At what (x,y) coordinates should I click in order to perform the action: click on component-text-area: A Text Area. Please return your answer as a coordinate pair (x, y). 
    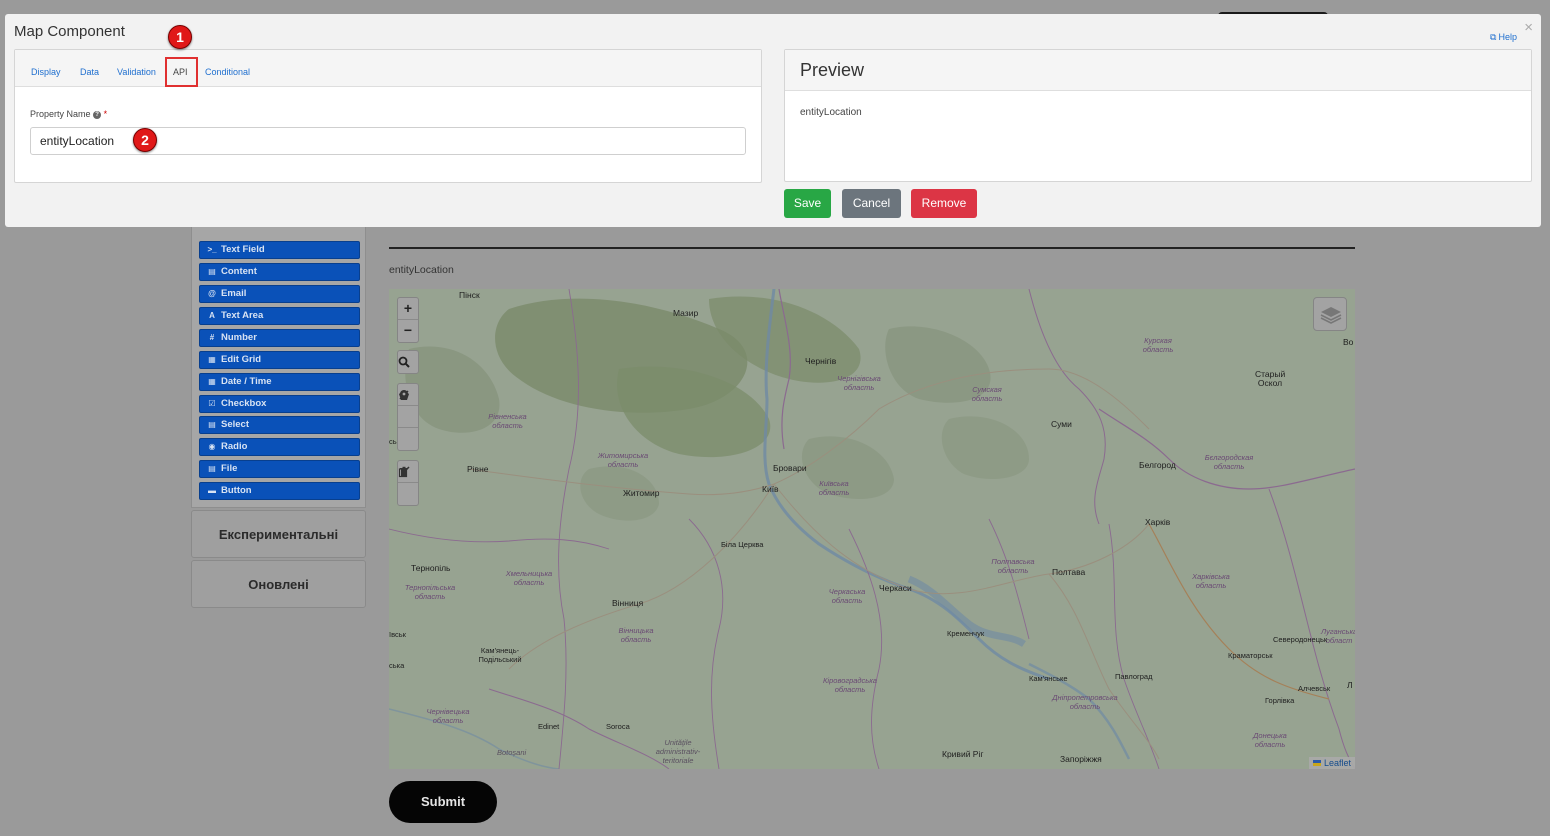
    Looking at the image, I should click on (279, 316).